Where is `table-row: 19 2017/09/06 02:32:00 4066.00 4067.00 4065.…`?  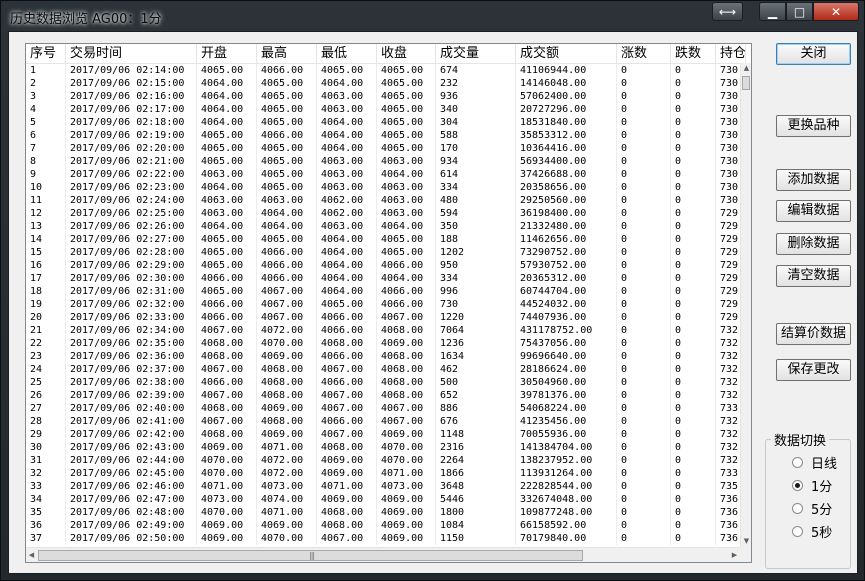 table-row: 19 2017/09/06 02:32:00 4066.00 4067.00 4065.… is located at coordinates (383, 304).